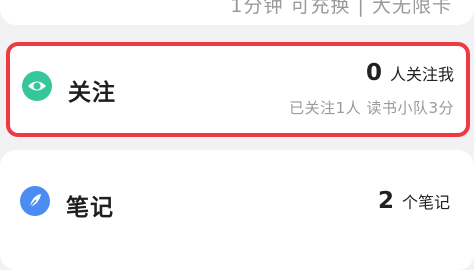  Describe the element at coordinates (421, 74) in the screenshot. I see `follower-count-label: 人关注我` at that location.